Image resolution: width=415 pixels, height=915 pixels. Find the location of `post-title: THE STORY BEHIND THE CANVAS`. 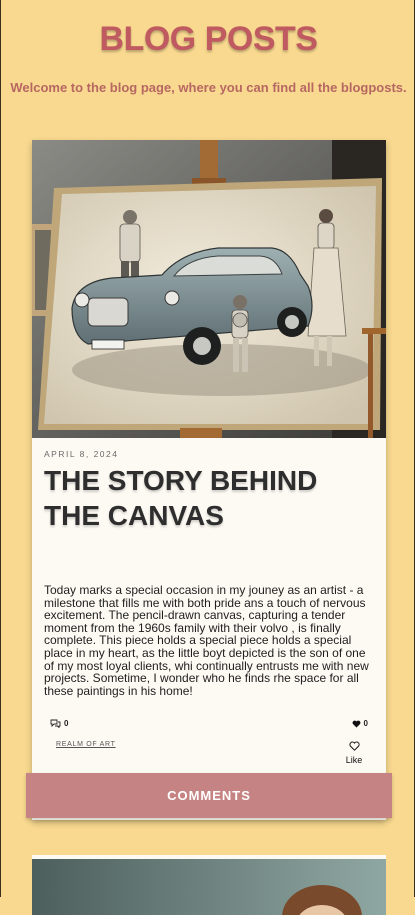

post-title: THE STORY BEHIND THE CANVAS is located at coordinates (211, 498).